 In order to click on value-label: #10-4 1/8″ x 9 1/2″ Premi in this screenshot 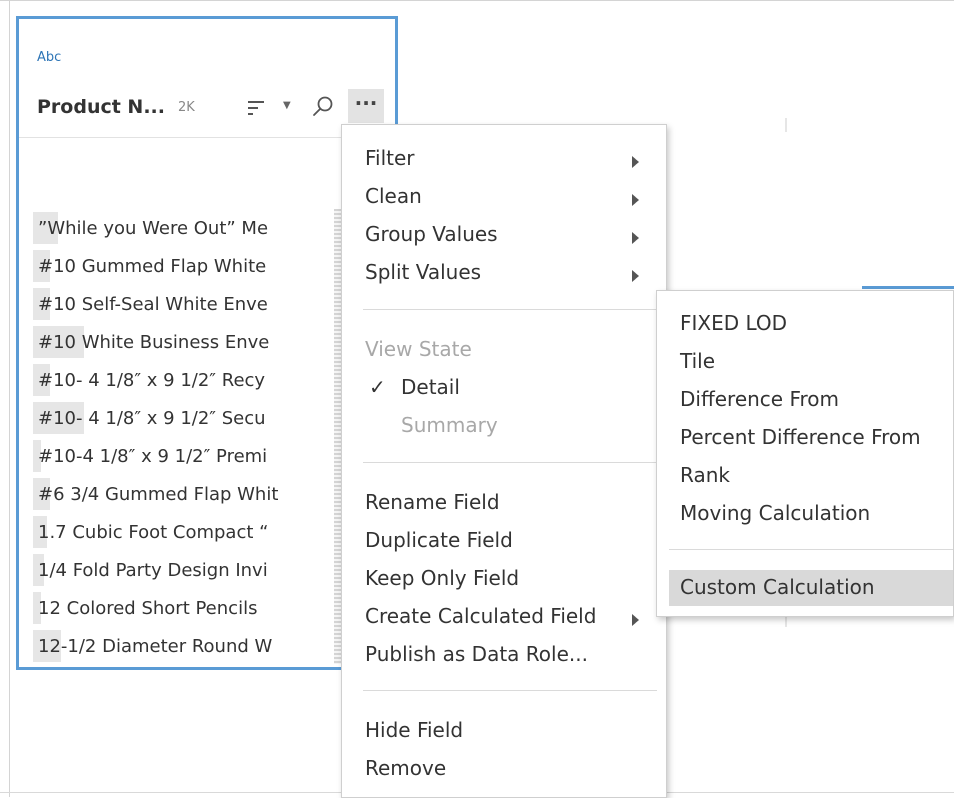, I will do `click(153, 456)`.